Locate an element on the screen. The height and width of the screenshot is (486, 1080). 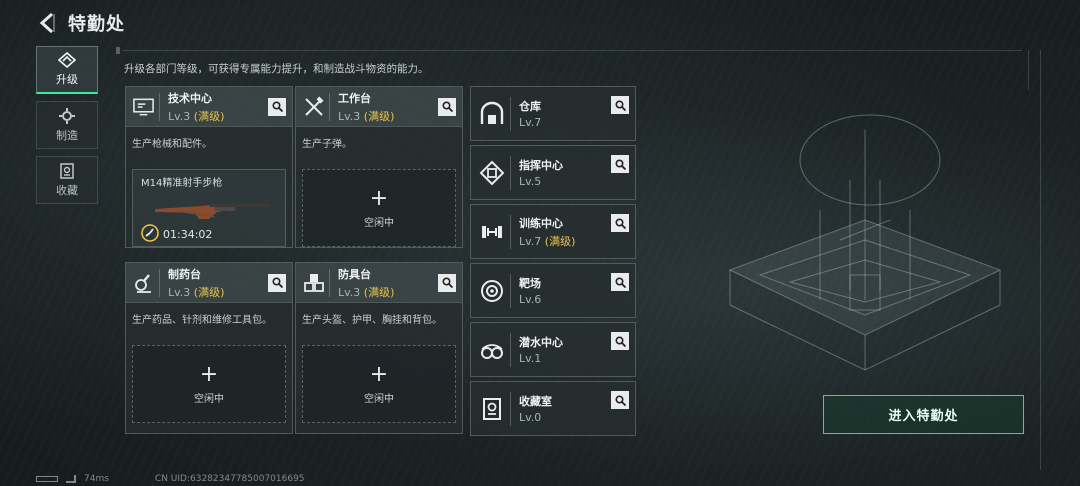
hud-line is located at coordinates (1040, 260).